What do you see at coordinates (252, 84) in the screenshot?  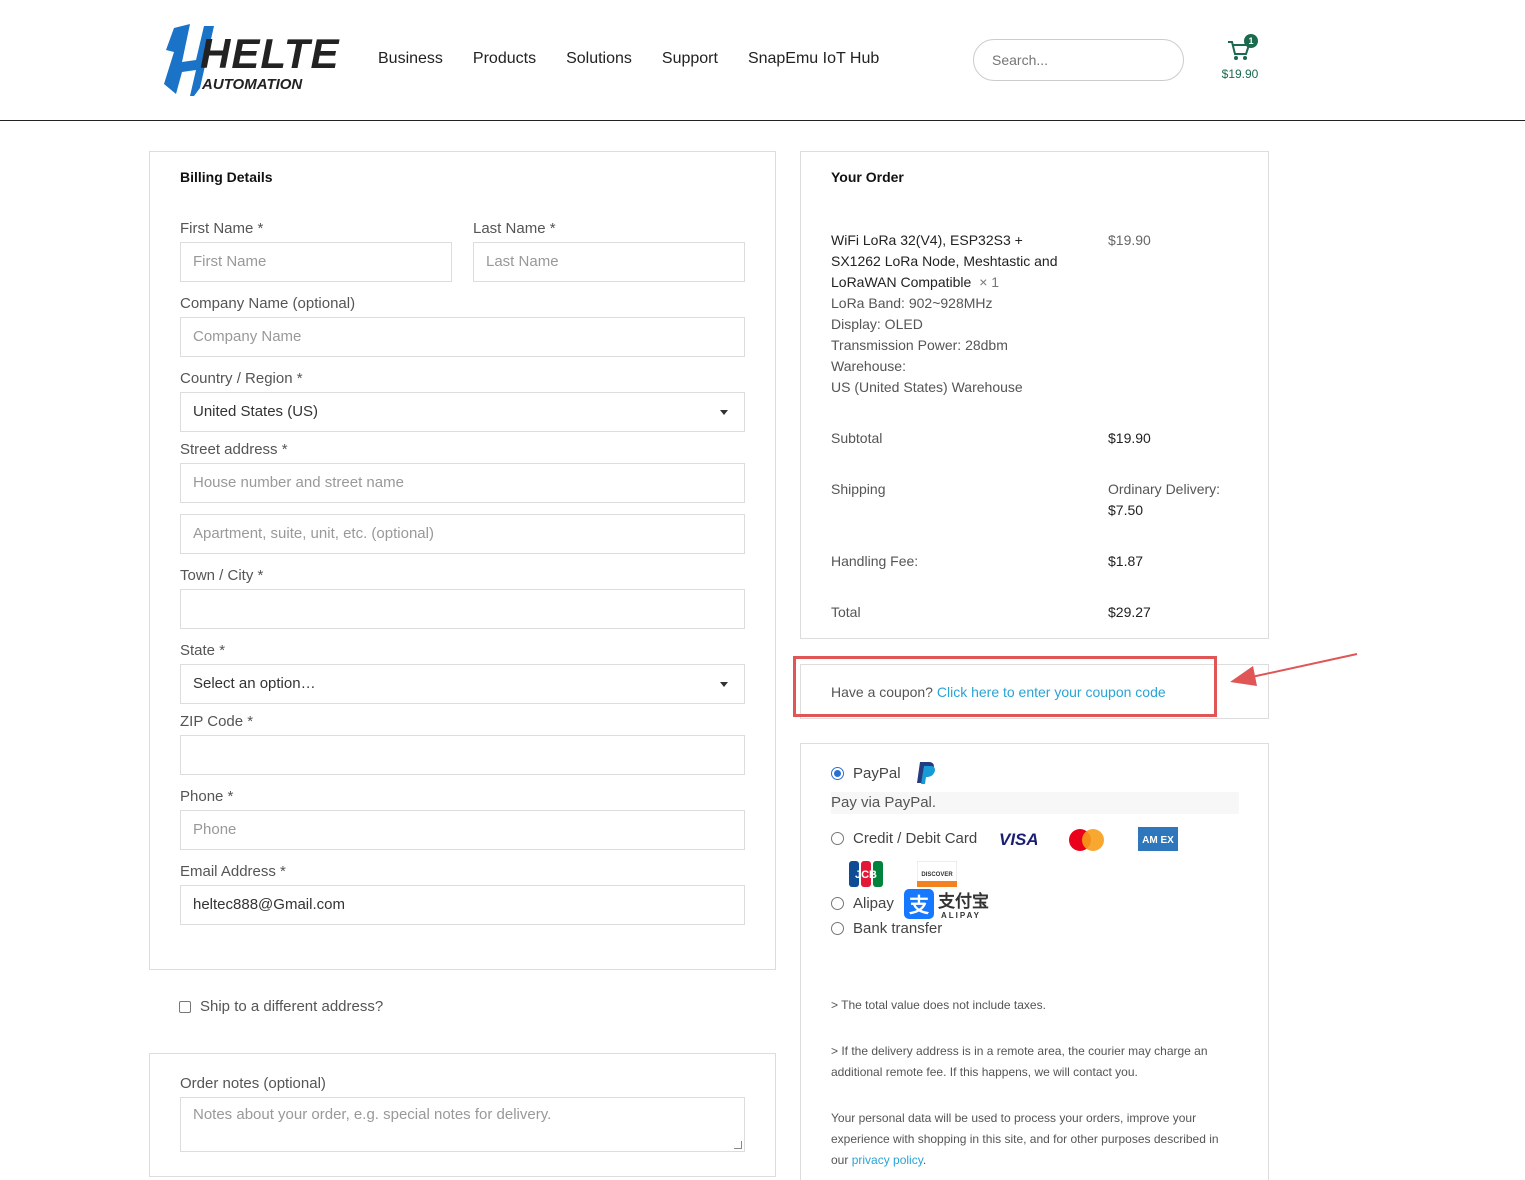 I see `logo-text-bottom: AUTOMATION` at bounding box center [252, 84].